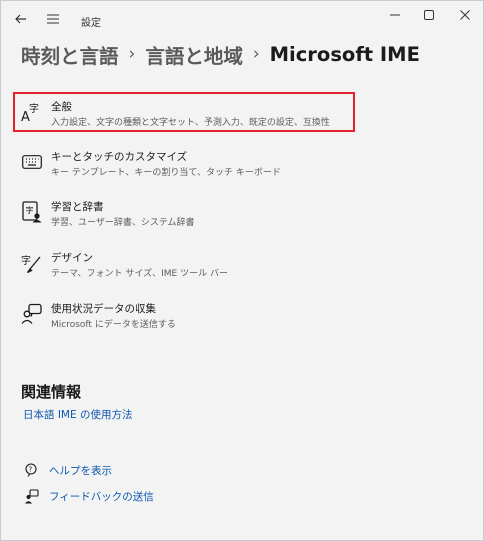 The width and height of the screenshot is (484, 541). I want to click on settings-item-subtitle: テーマ、フォント サイズ、IME ツール バー, so click(139, 274).